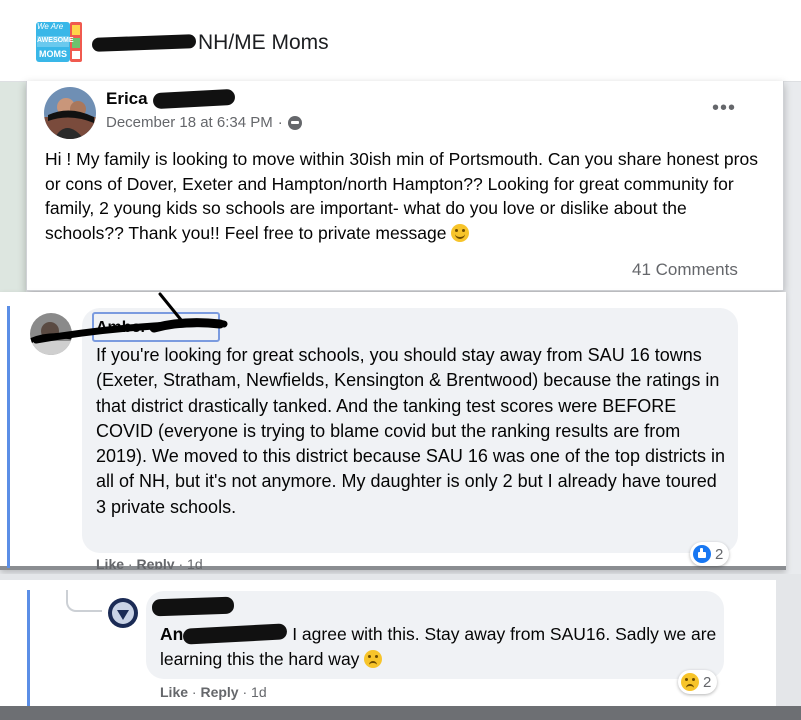 Image resolution: width=801 pixels, height=720 pixels. Describe the element at coordinates (460, 232) in the screenshot. I see `smile-emoji-icon` at that location.